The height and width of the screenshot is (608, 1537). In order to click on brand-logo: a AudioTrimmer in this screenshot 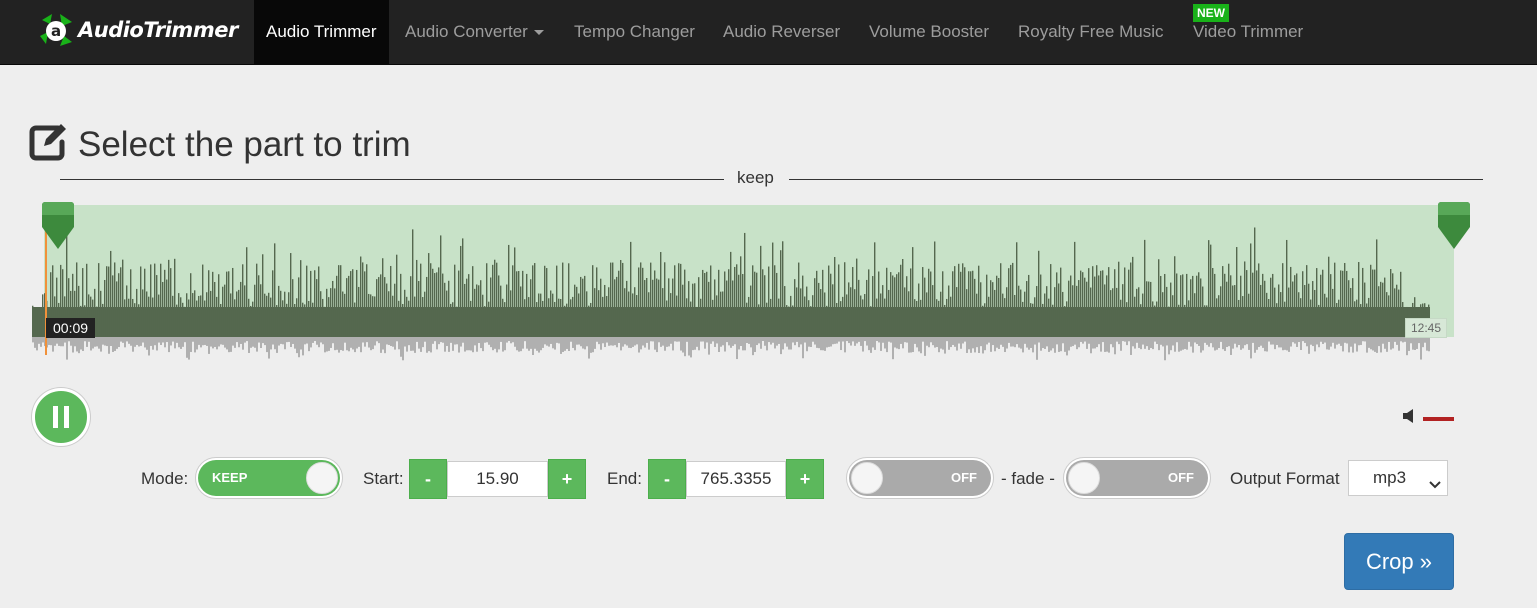, I will do `click(138, 30)`.